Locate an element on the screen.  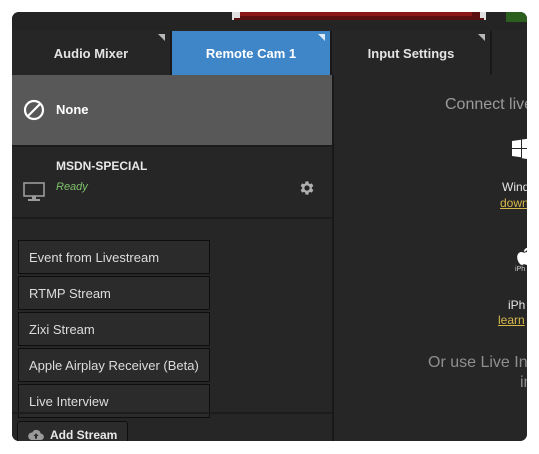
source-name: MSDN-SPECIAL is located at coordinates (102, 166).